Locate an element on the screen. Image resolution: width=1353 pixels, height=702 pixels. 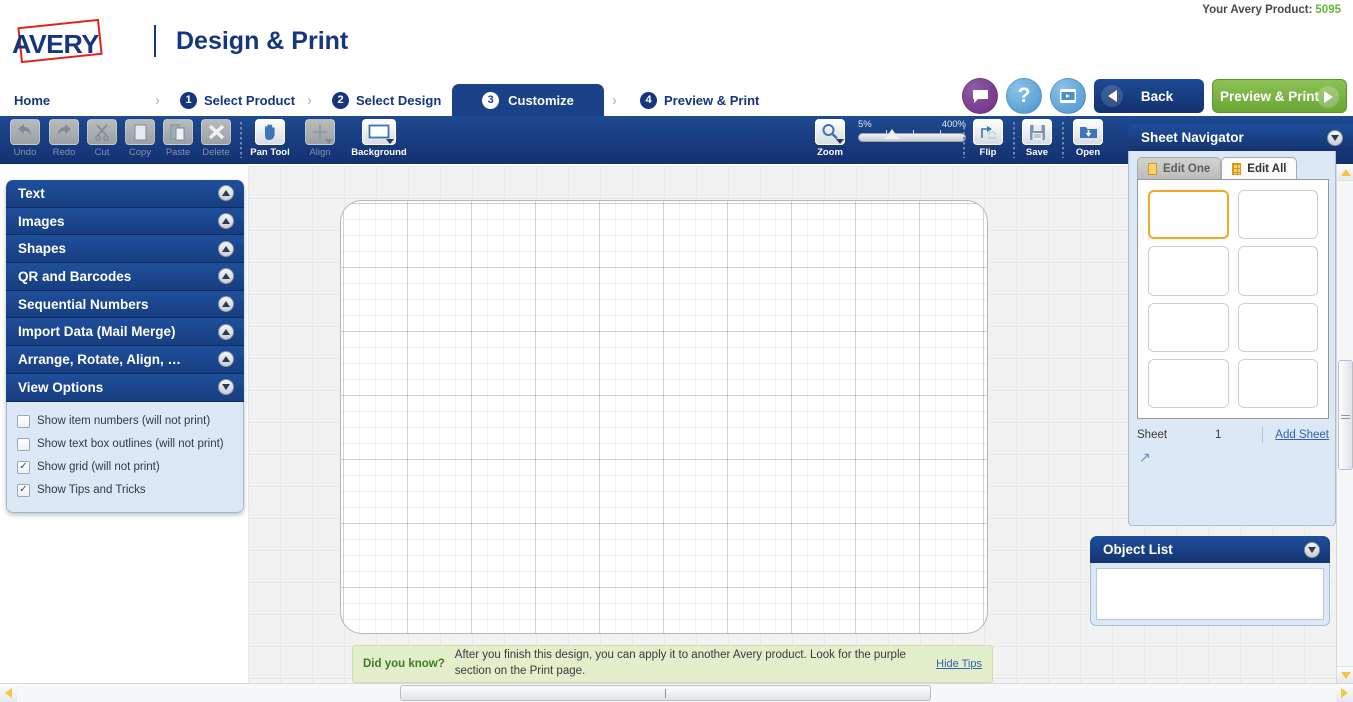
toolbar-copy-button: Copy is located at coordinates (140, 140).